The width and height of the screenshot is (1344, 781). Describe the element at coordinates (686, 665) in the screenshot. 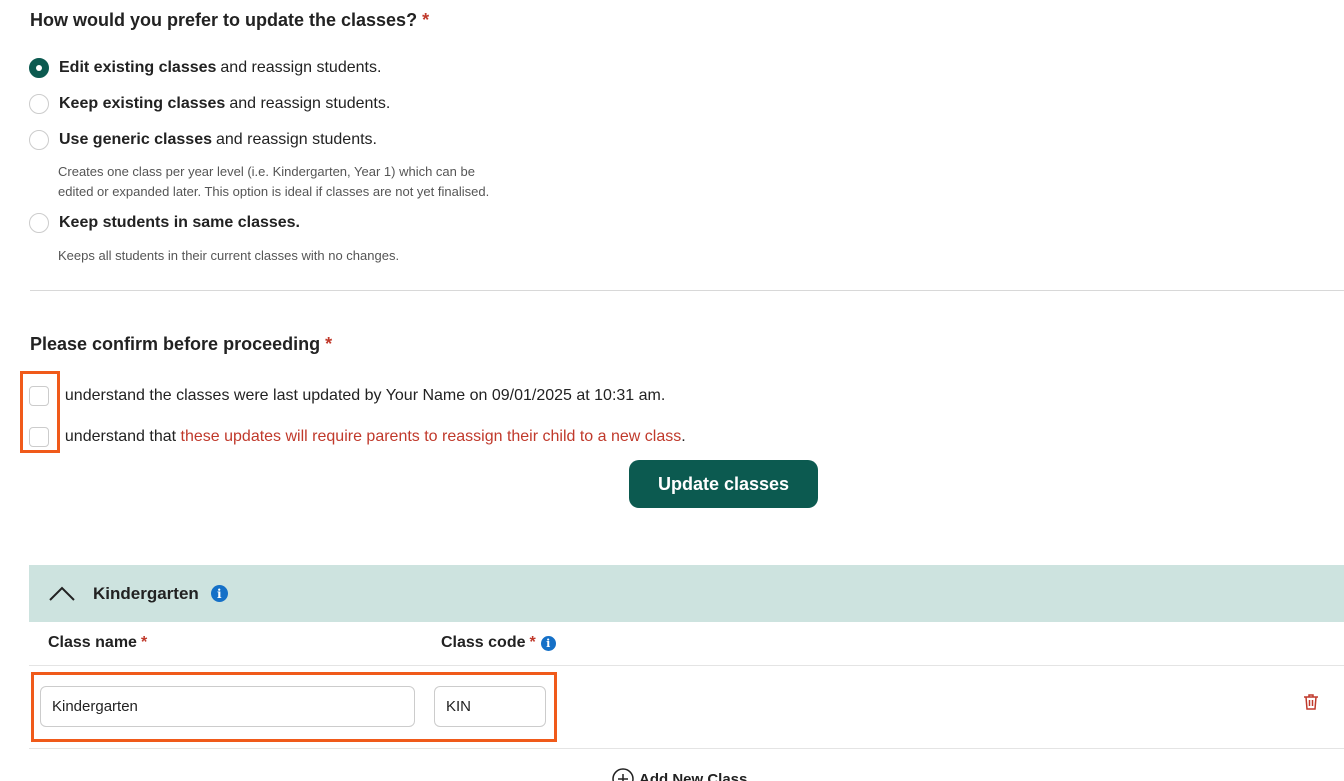

I see `row-divider` at that location.